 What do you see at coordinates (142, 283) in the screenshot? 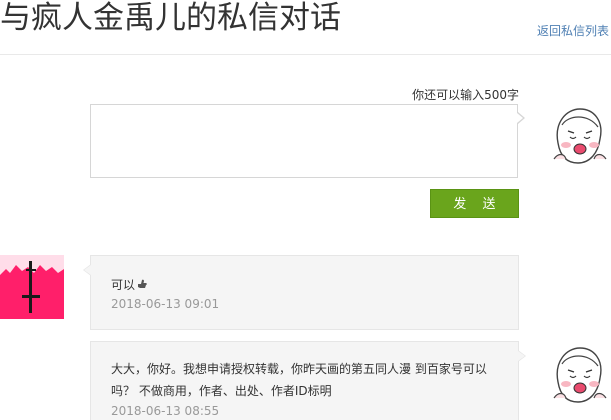
I see `thumbs-up-icon` at bounding box center [142, 283].